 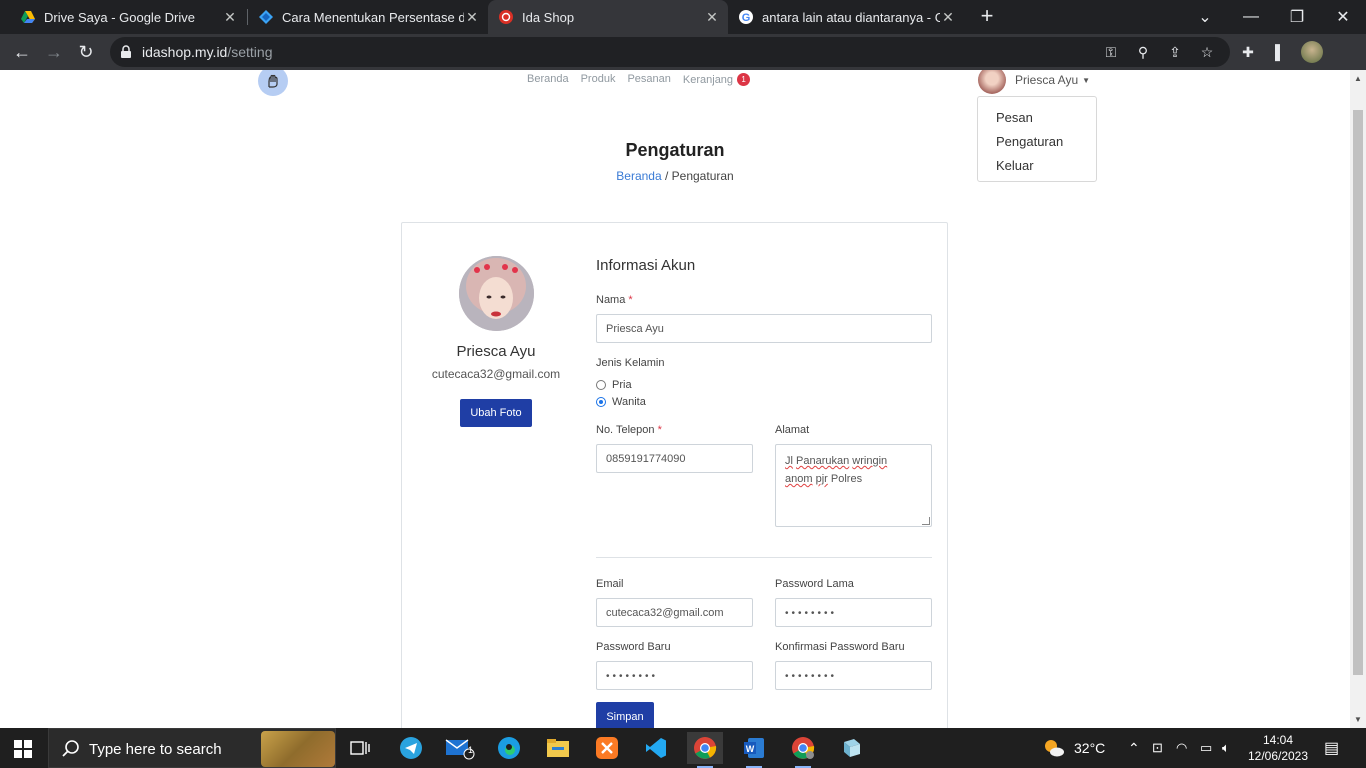 What do you see at coordinates (702, 176) in the screenshot?
I see `breadcrumb-current: Pengaturan` at bounding box center [702, 176].